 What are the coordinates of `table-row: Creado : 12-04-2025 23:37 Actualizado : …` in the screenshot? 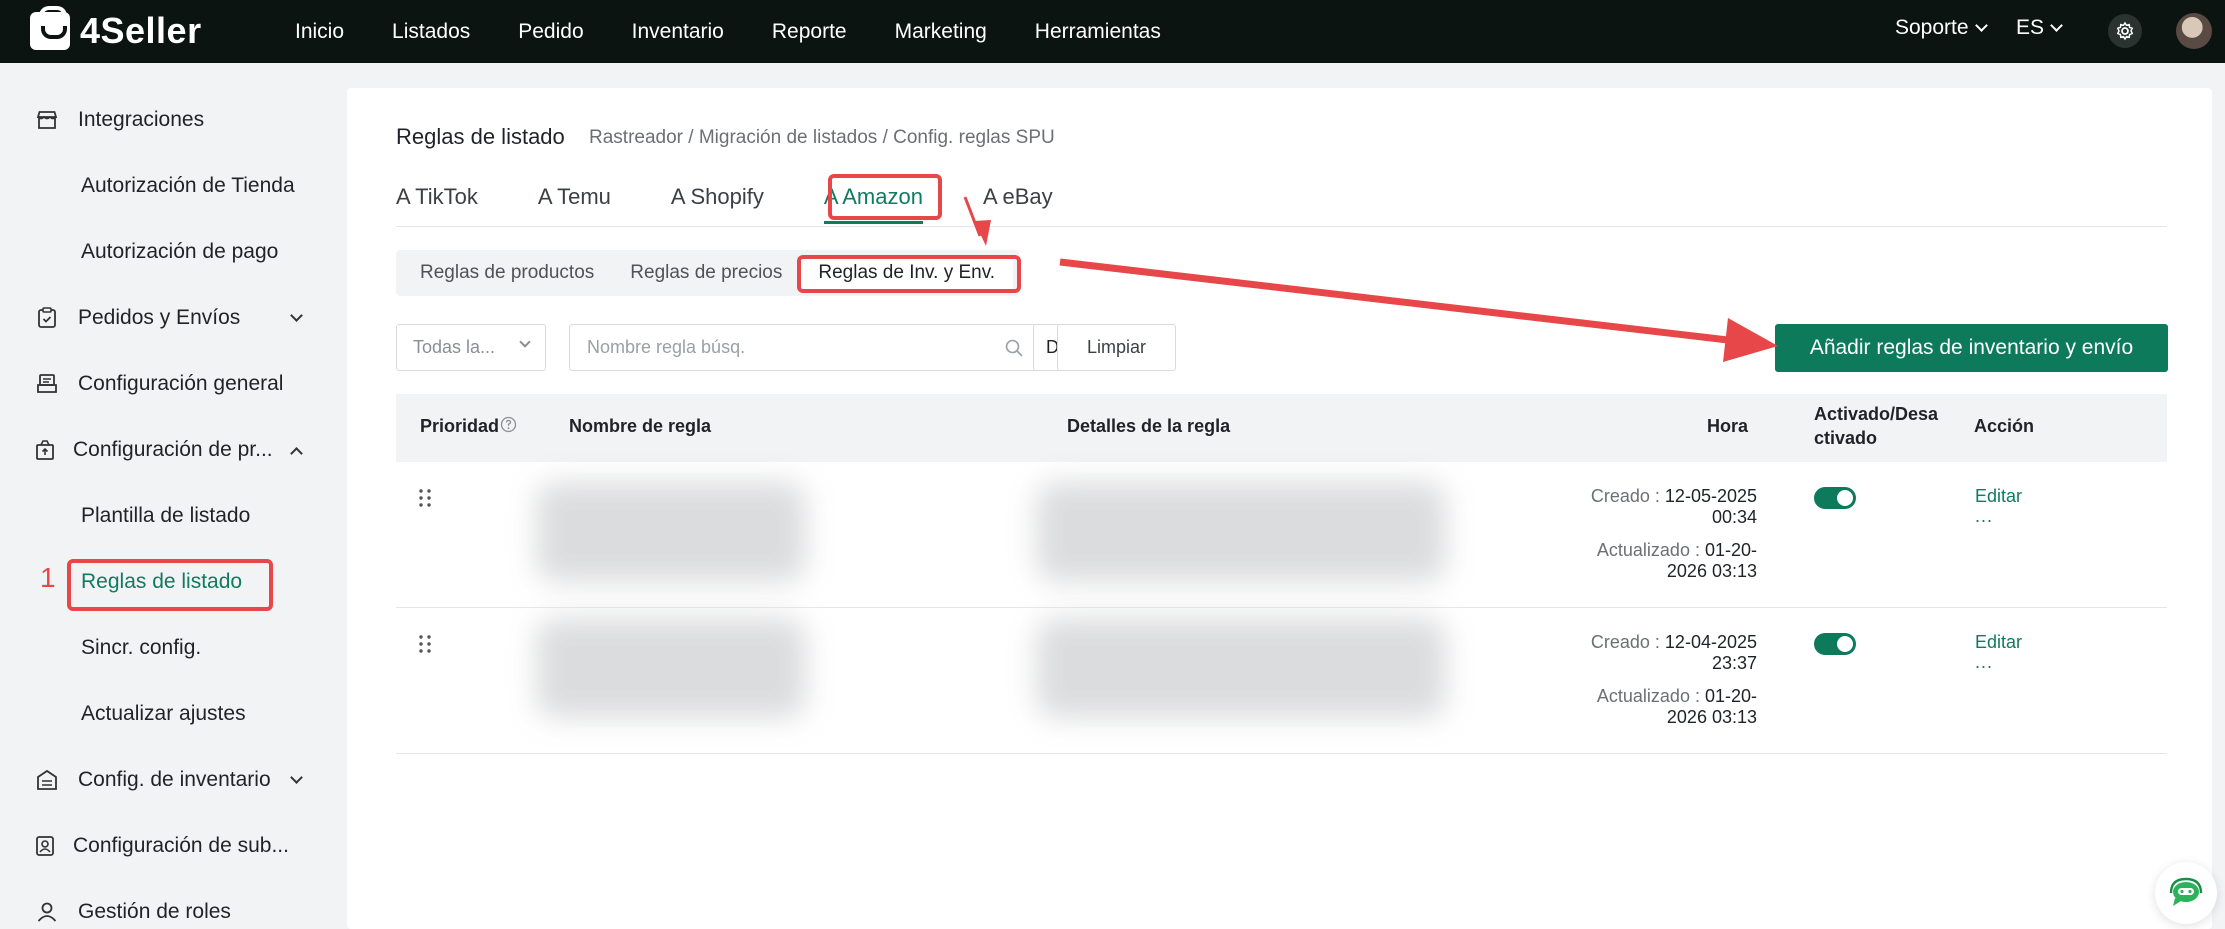 It's located at (1281, 681).